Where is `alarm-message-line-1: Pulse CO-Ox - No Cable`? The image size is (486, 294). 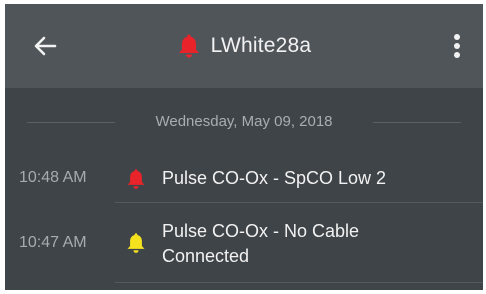
alarm-message-line-1: Pulse CO-Ox - No Cable is located at coordinates (261, 231).